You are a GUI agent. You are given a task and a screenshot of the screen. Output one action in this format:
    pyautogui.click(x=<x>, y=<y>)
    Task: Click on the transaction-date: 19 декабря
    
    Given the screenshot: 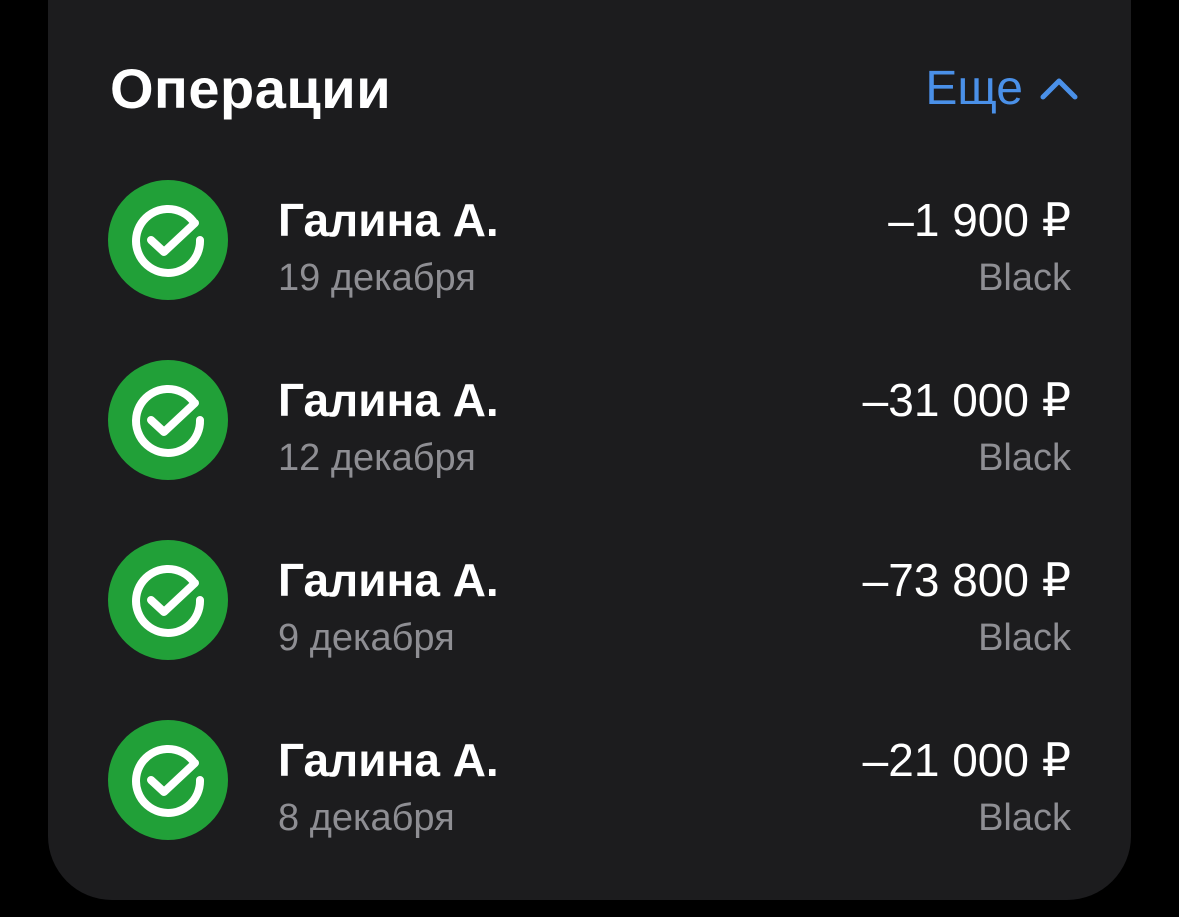 What is the action you would take?
    pyautogui.click(x=377, y=278)
    